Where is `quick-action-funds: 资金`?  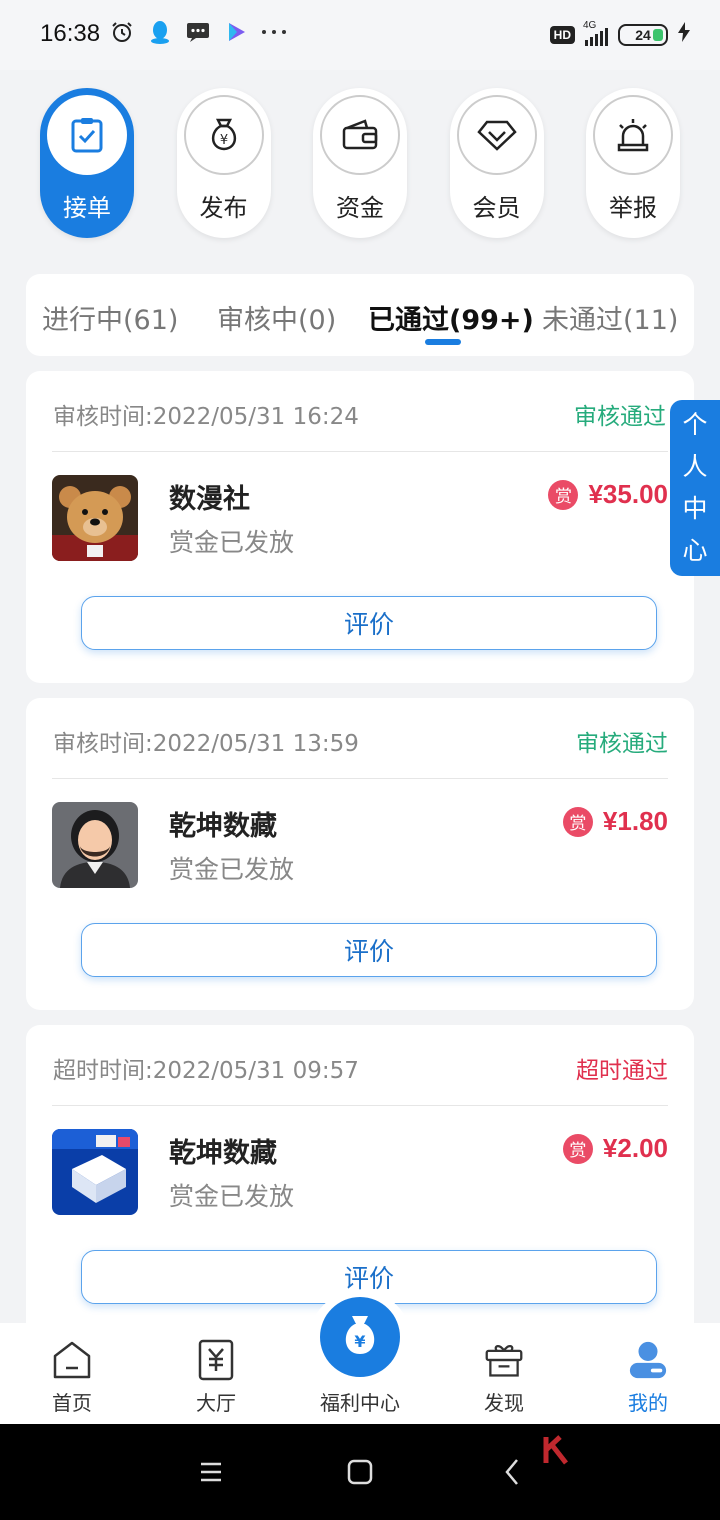 quick-action-funds: 资金 is located at coordinates (360, 163).